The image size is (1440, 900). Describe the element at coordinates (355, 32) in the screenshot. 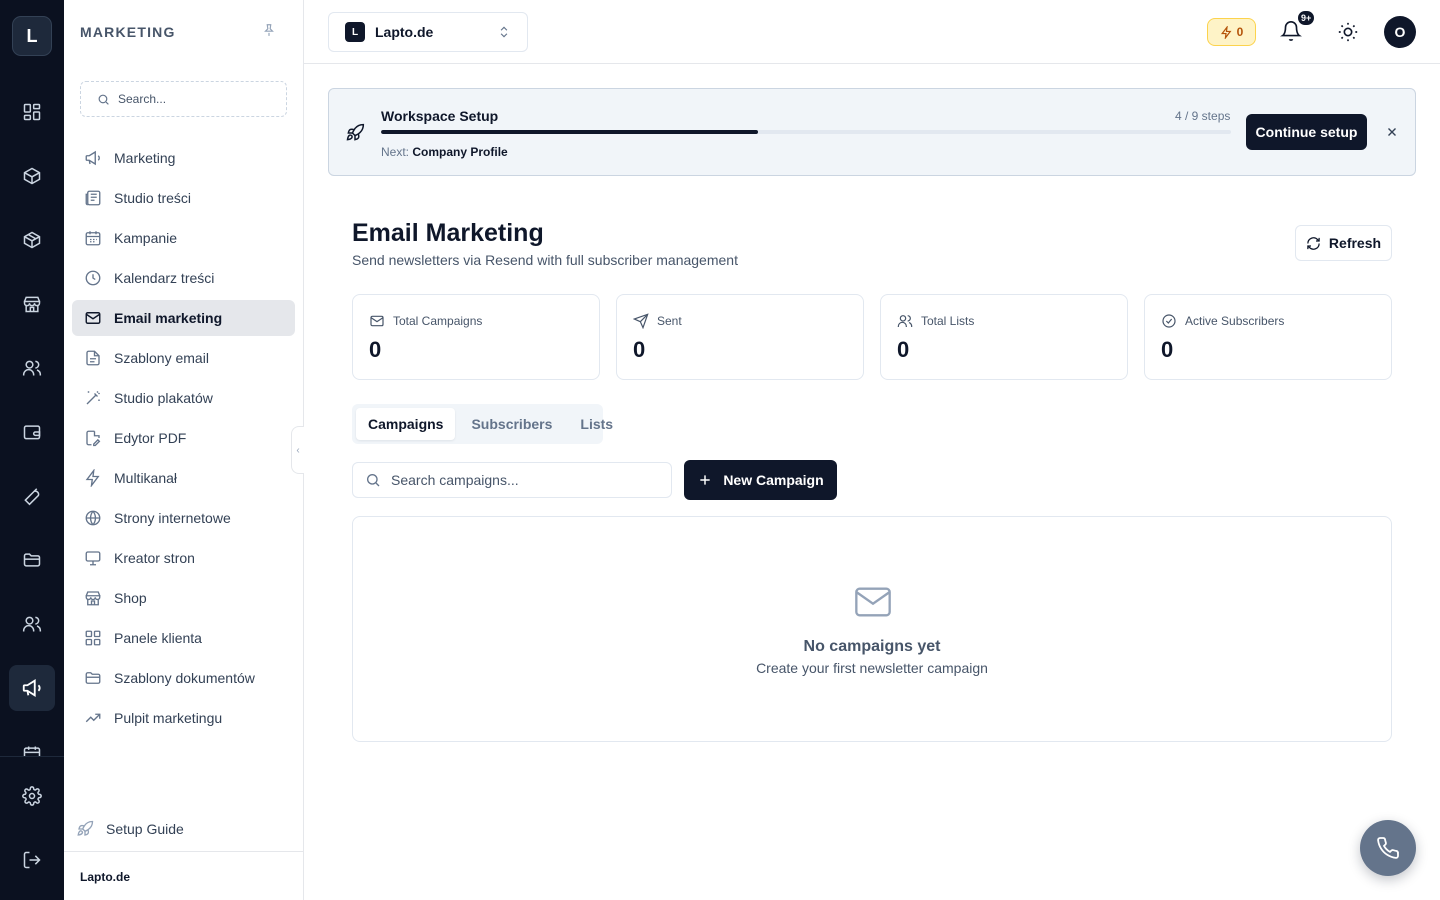

I see `workspace-badge: L` at that location.